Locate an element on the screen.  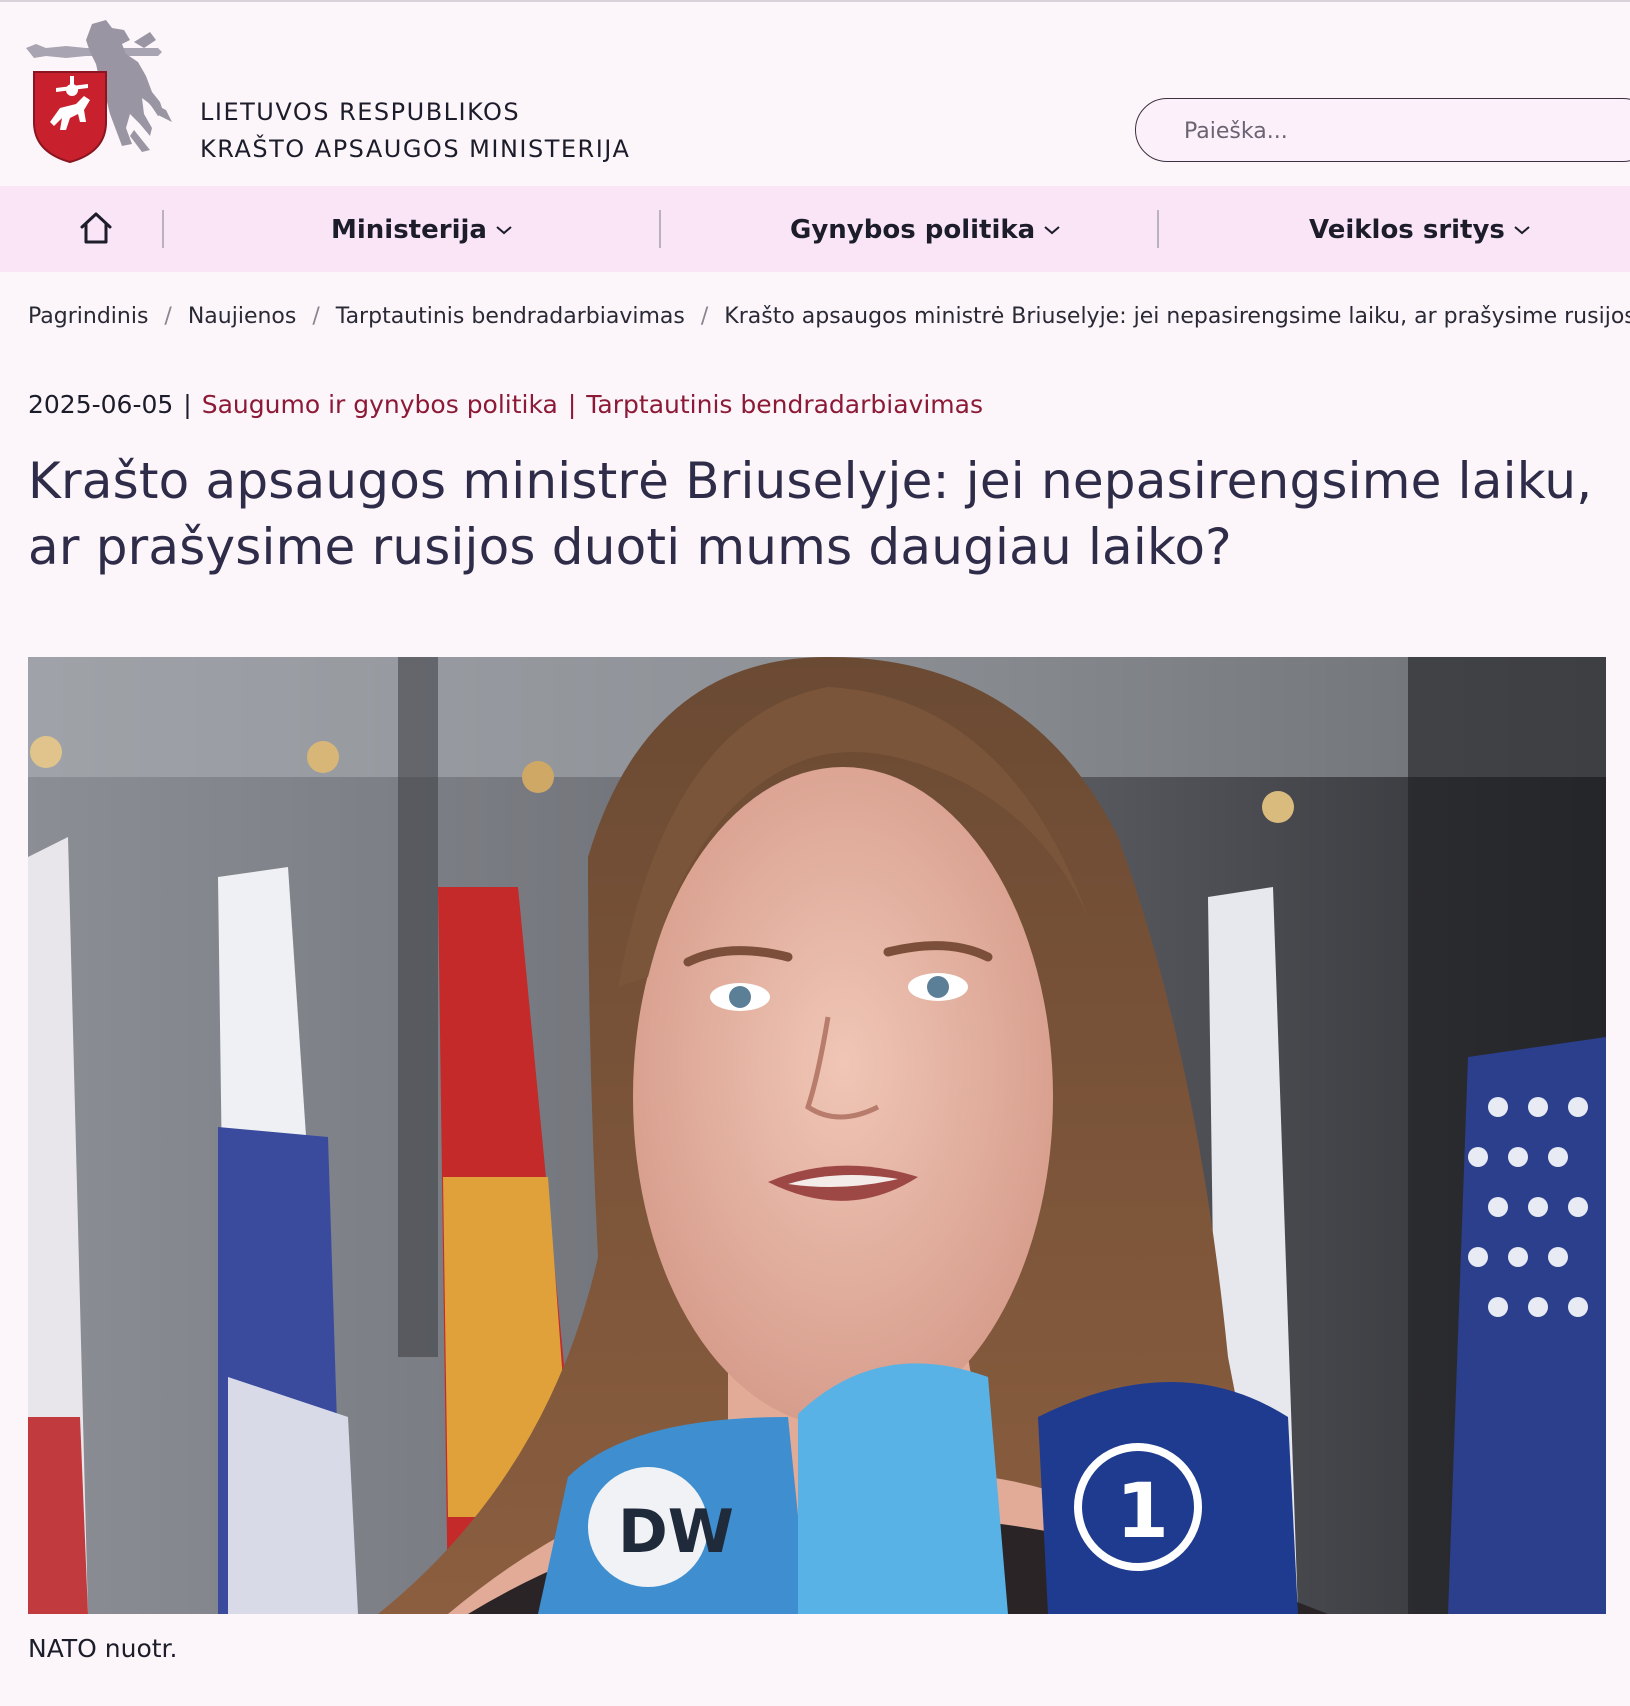
article-category-link: Tarptautinis bendradarbiavimas is located at coordinates (784, 404).